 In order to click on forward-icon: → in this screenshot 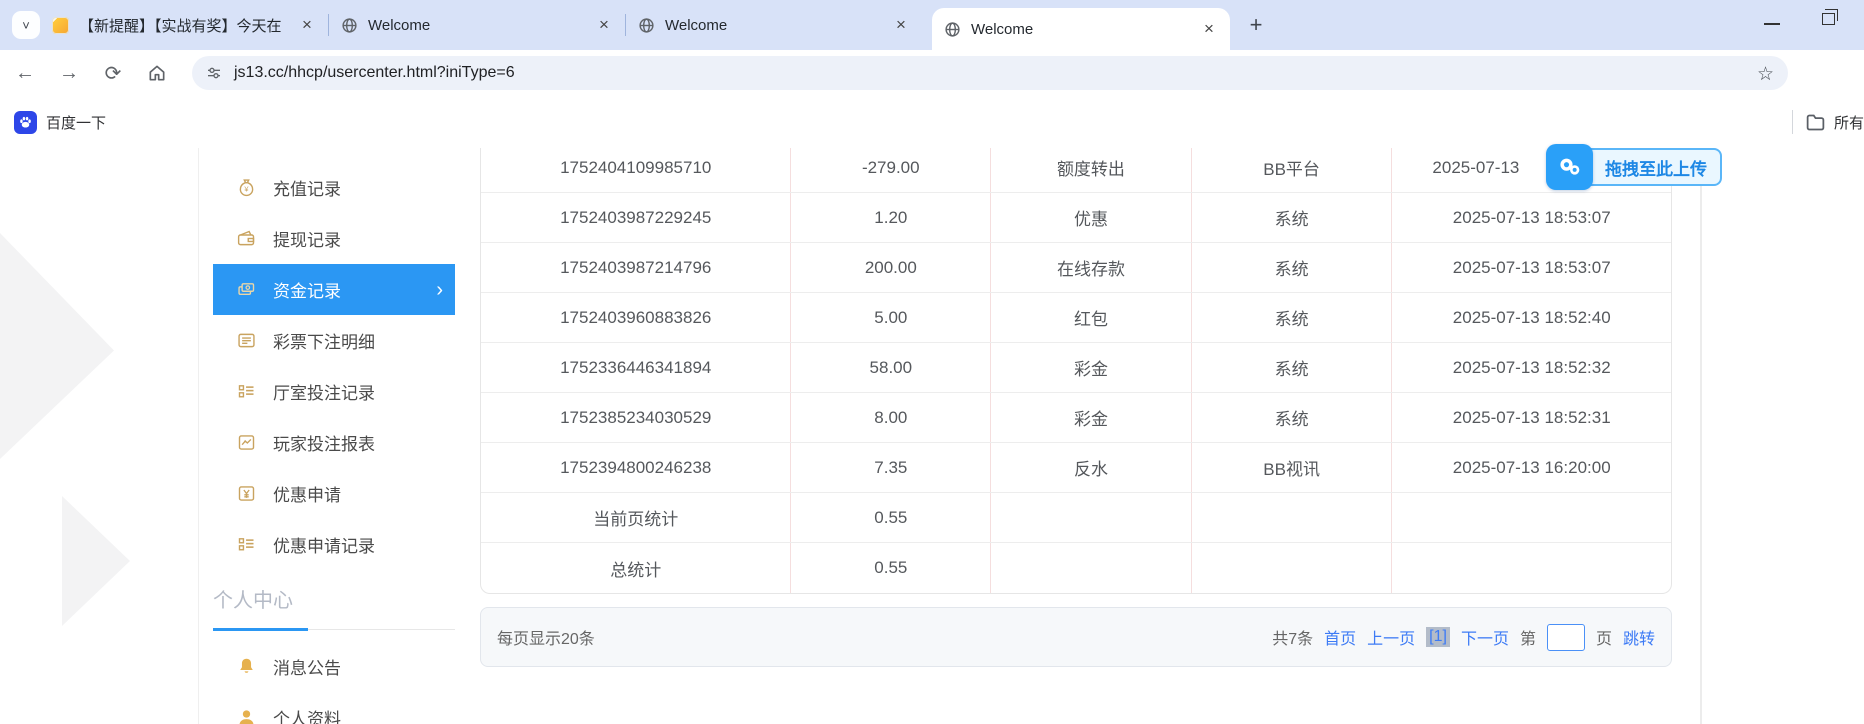, I will do `click(69, 72)`.